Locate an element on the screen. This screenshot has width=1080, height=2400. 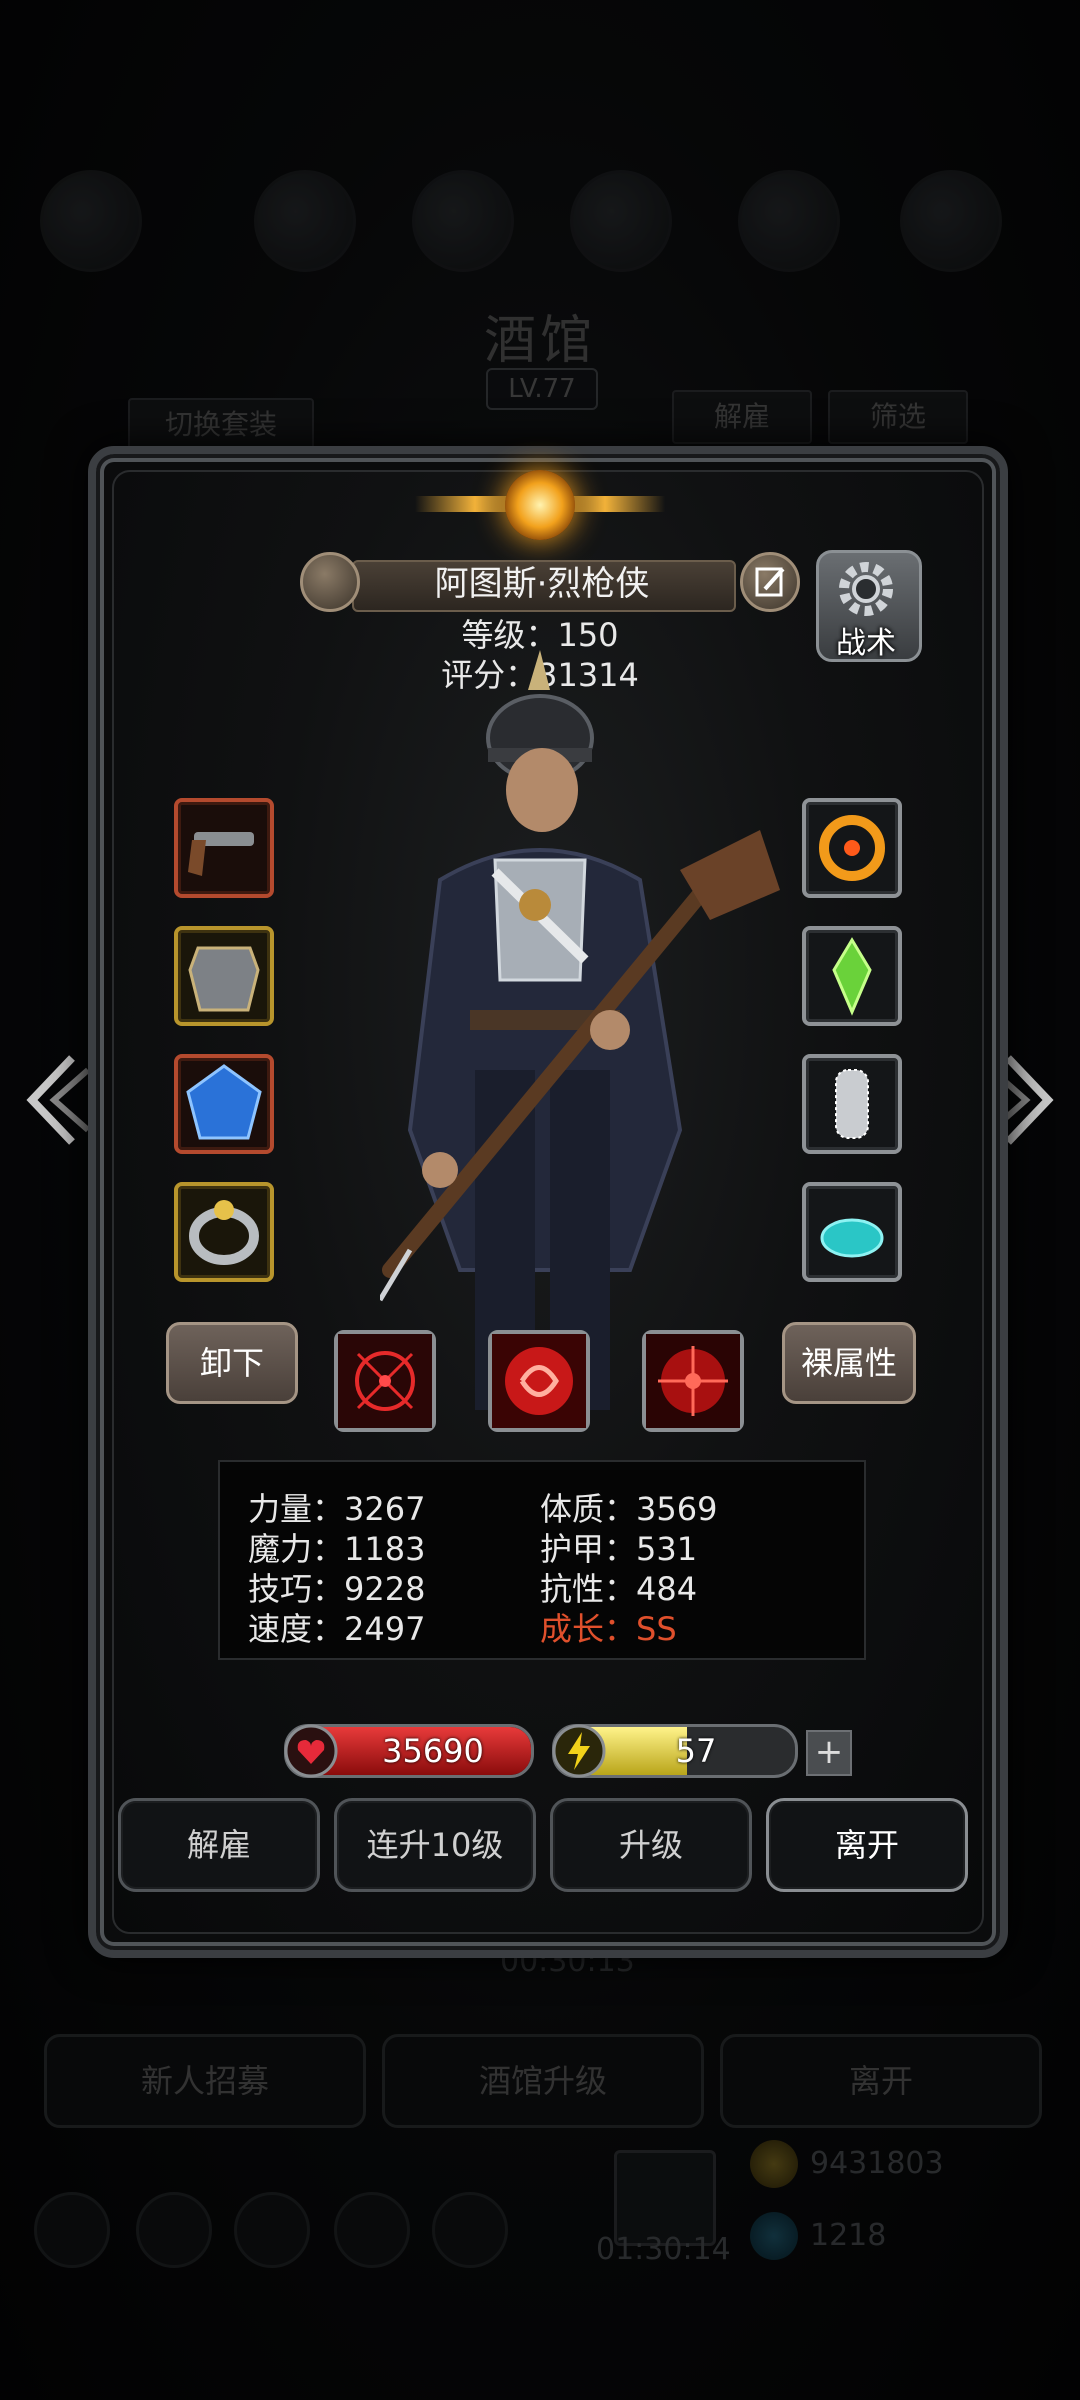
upgrade-10-button: 连升10级 is located at coordinates (435, 1845).